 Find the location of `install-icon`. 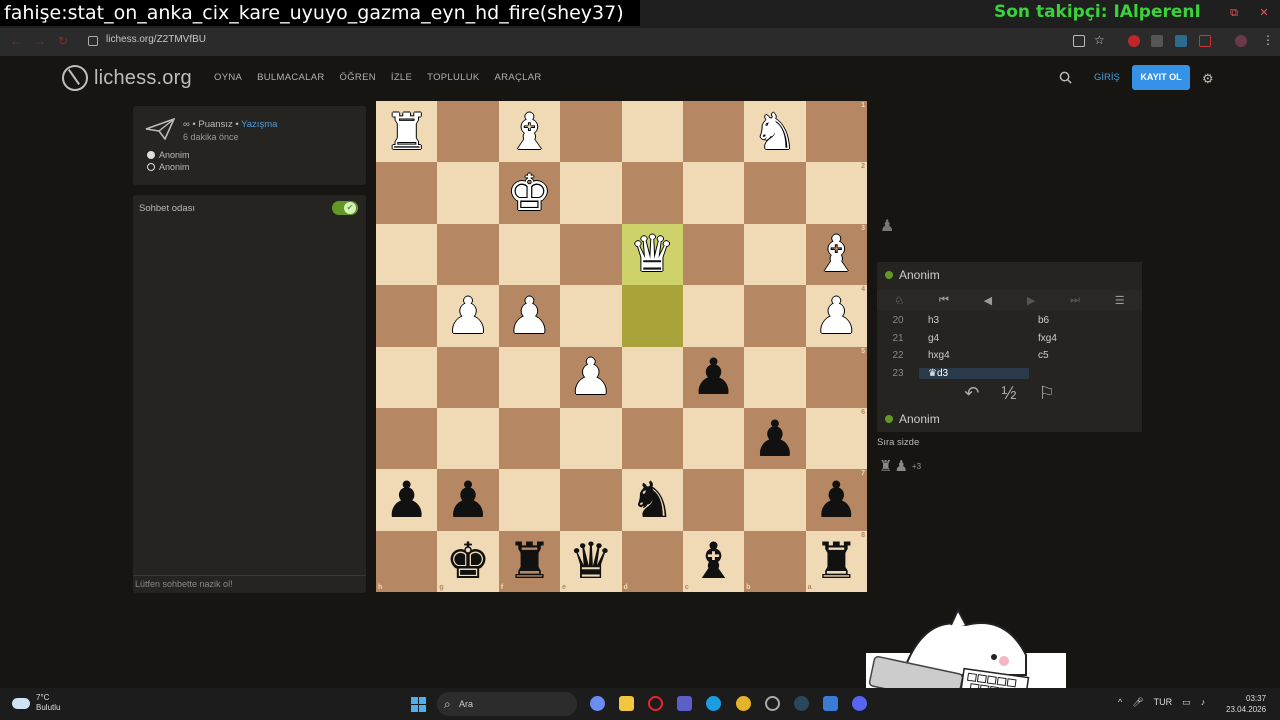

install-icon is located at coordinates (1079, 41).